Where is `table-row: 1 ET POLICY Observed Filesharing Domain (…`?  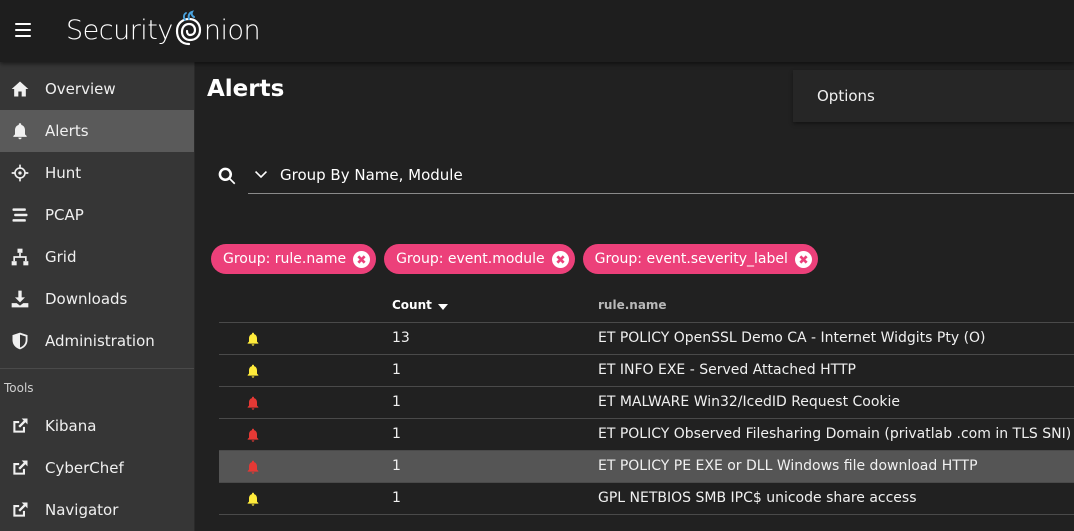
table-row: 1 ET POLICY Observed Filesharing Domain (… is located at coordinates (646, 435).